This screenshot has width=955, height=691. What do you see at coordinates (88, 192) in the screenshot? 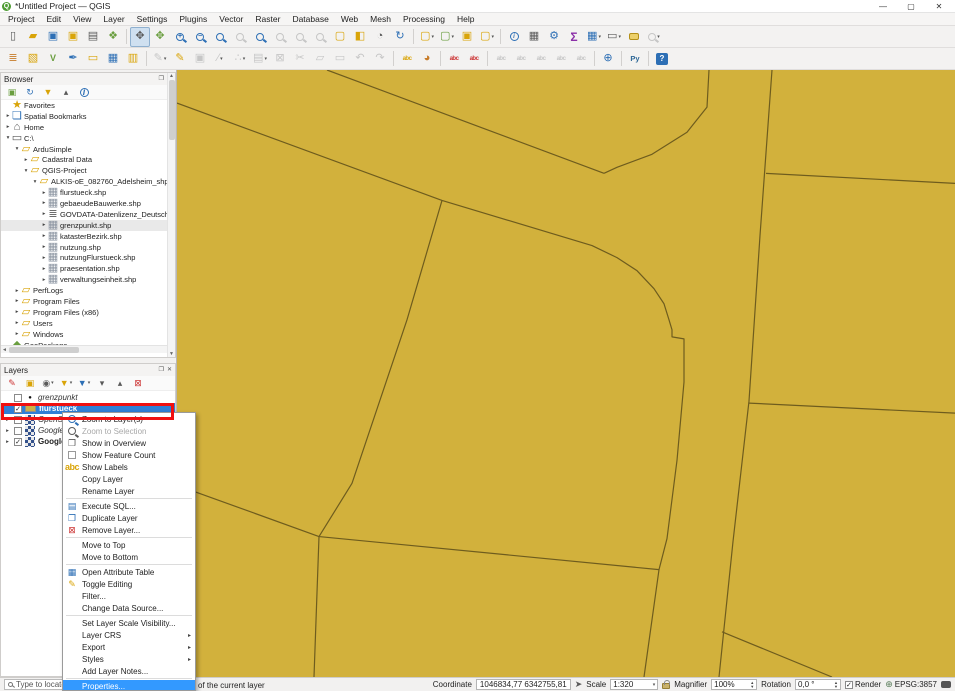
I see `browser-item-flurstueck-shp: ▸ ▦ flurstueck.shp` at bounding box center [88, 192].